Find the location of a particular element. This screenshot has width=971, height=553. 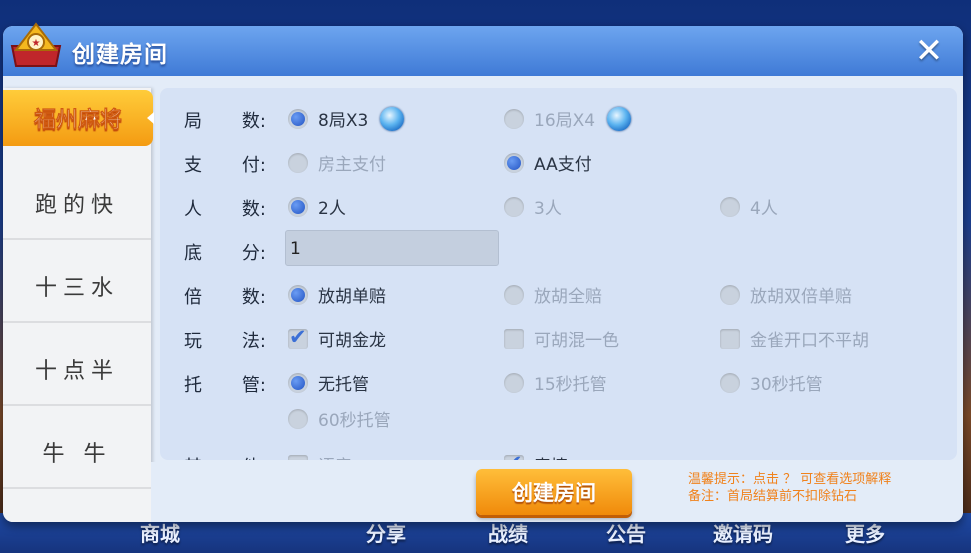

tab-niuniu: 牛 牛 is located at coordinates (77, 453).